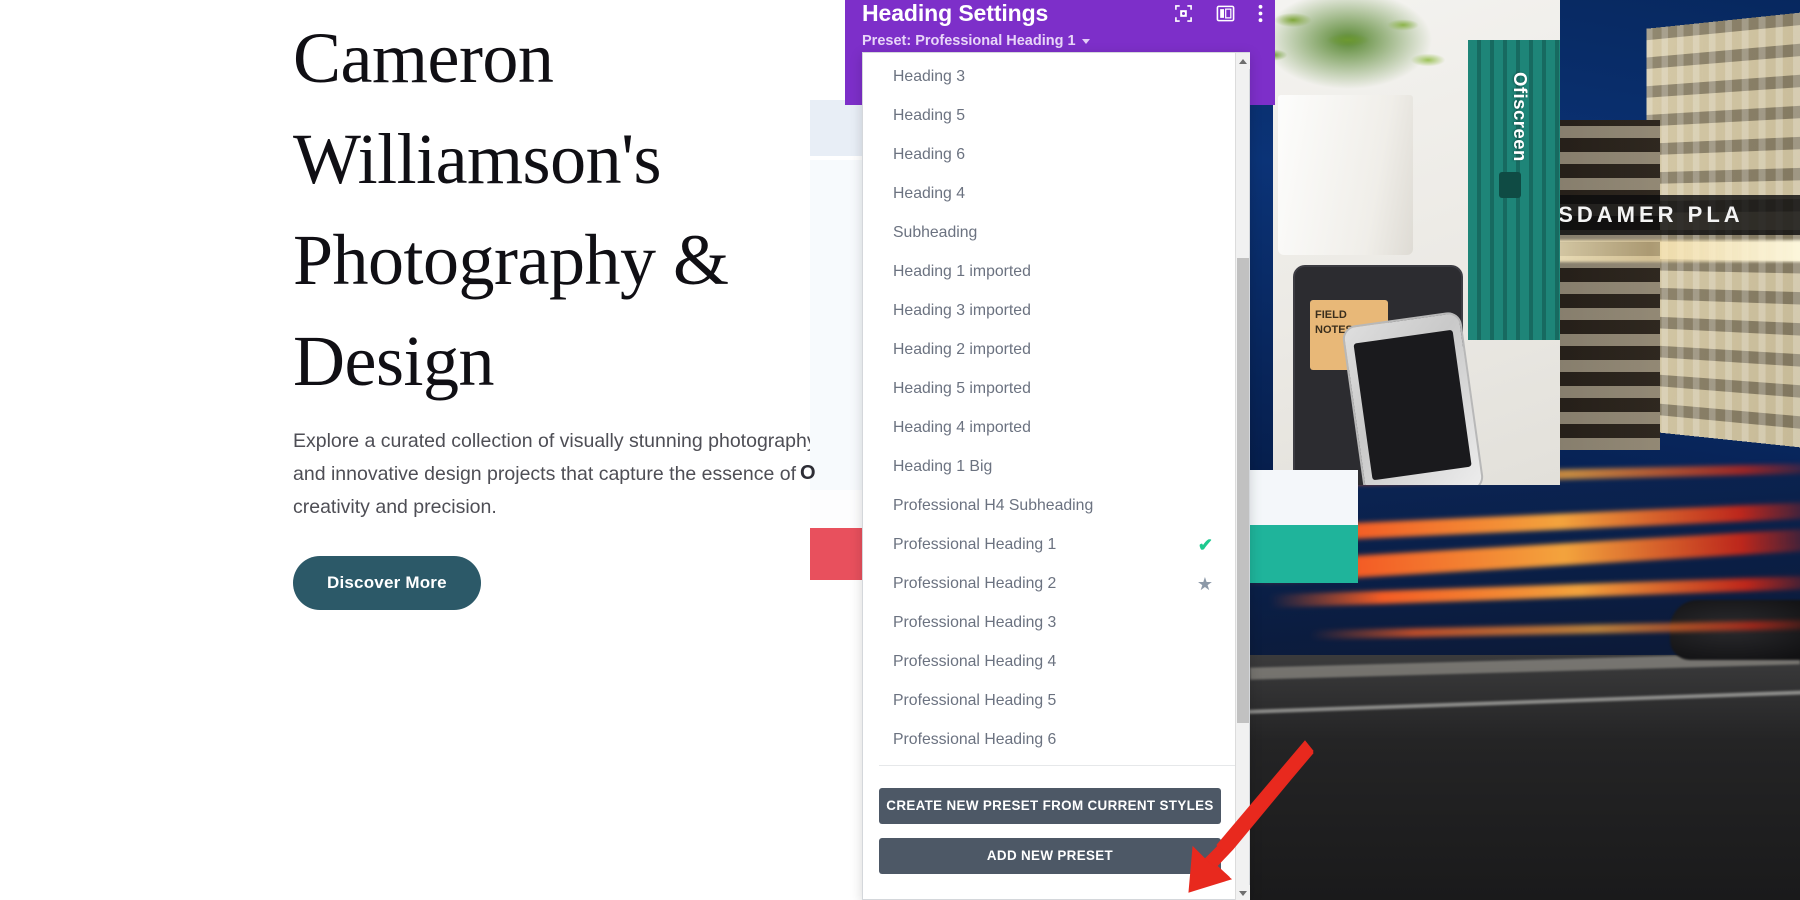 The height and width of the screenshot is (900, 1800). I want to click on door-knob, so click(1510, 185).